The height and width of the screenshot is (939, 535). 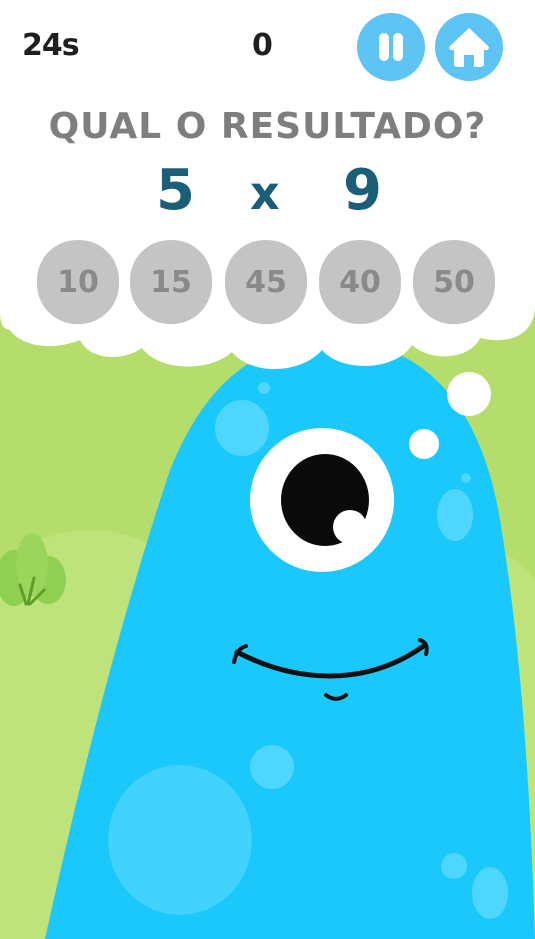 I want to click on operand-b: 9, so click(x=362, y=190).